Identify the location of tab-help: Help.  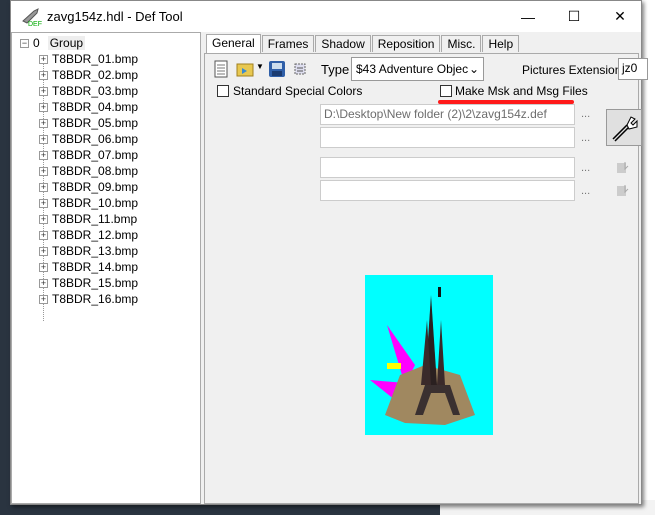
(501, 43).